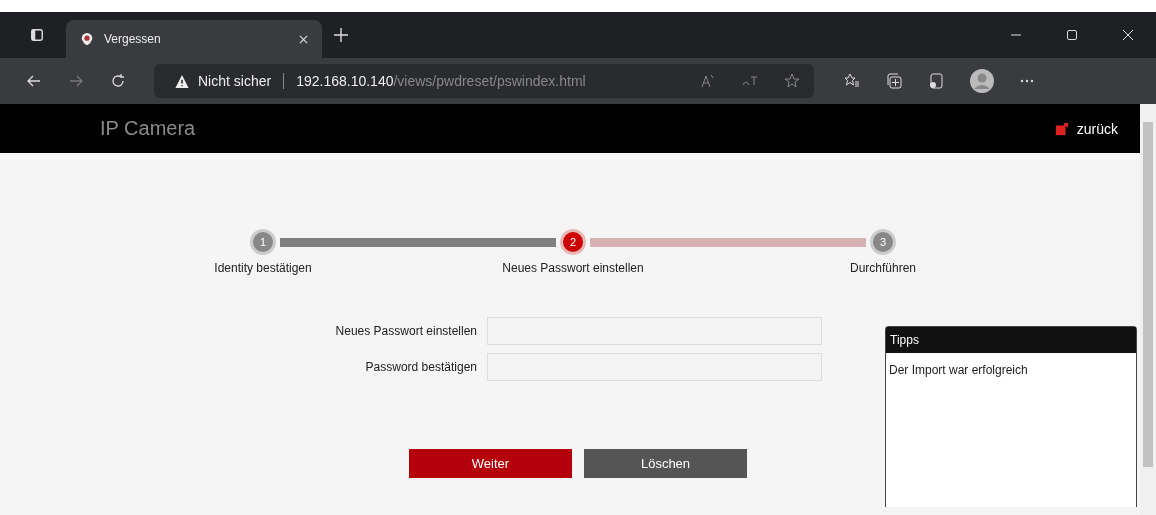  What do you see at coordinates (573, 242) in the screenshot?
I see `step-circle: 2` at bounding box center [573, 242].